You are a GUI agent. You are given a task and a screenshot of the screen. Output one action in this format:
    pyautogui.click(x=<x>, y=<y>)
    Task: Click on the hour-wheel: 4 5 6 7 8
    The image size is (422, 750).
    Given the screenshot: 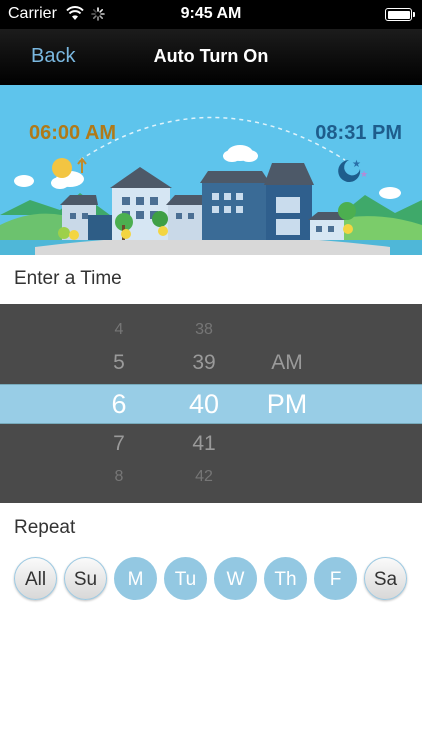 What is the action you would take?
    pyautogui.click(x=119, y=403)
    